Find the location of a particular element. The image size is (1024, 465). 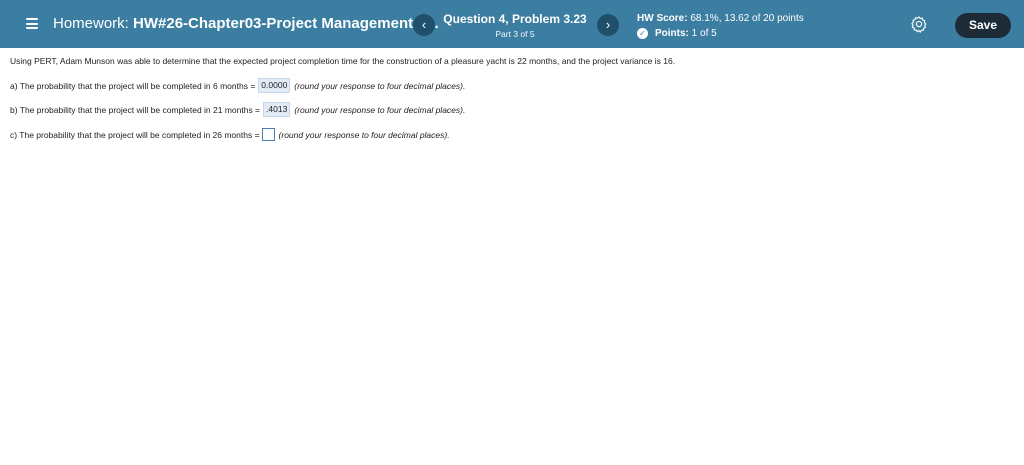

hw-score-value: 68.1%, 13.62 of 20 points is located at coordinates (747, 18).